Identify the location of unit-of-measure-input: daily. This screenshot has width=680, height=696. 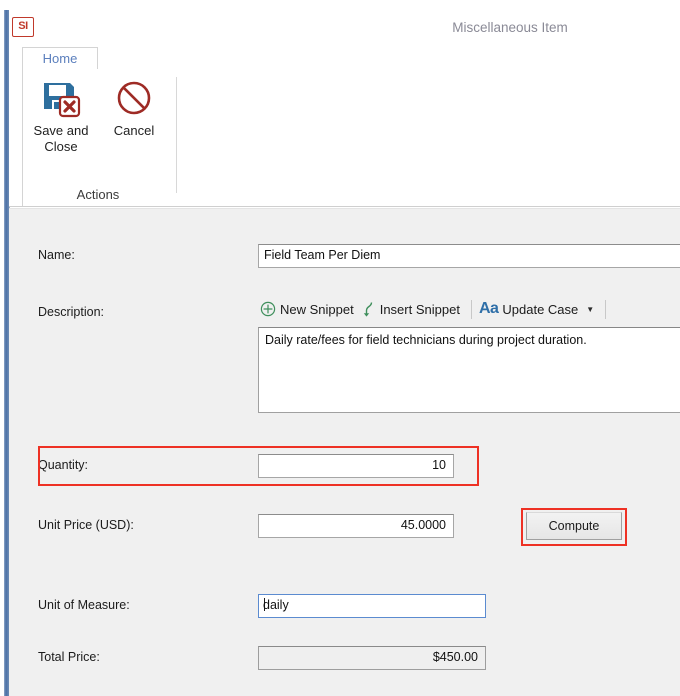
(372, 606).